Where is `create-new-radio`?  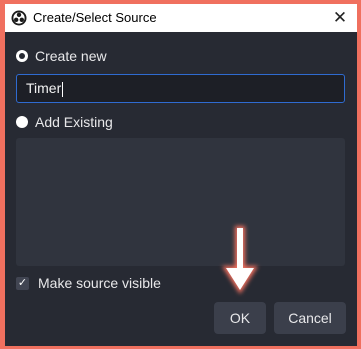
create-new-radio is located at coordinates (22, 56).